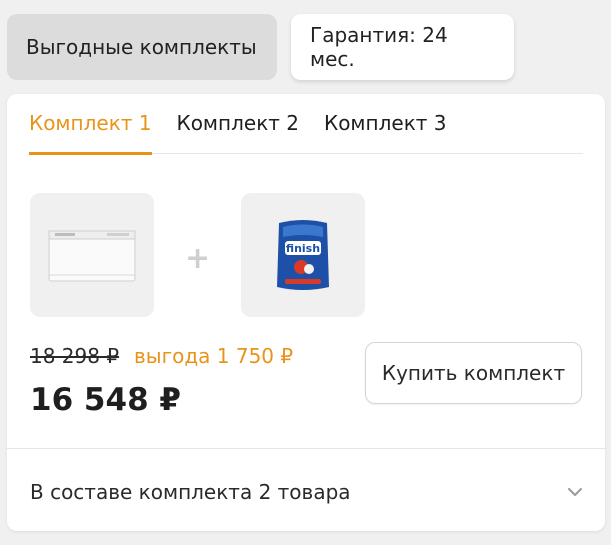 This screenshot has height=545, width=611. I want to click on plus-icon: +, so click(198, 258).